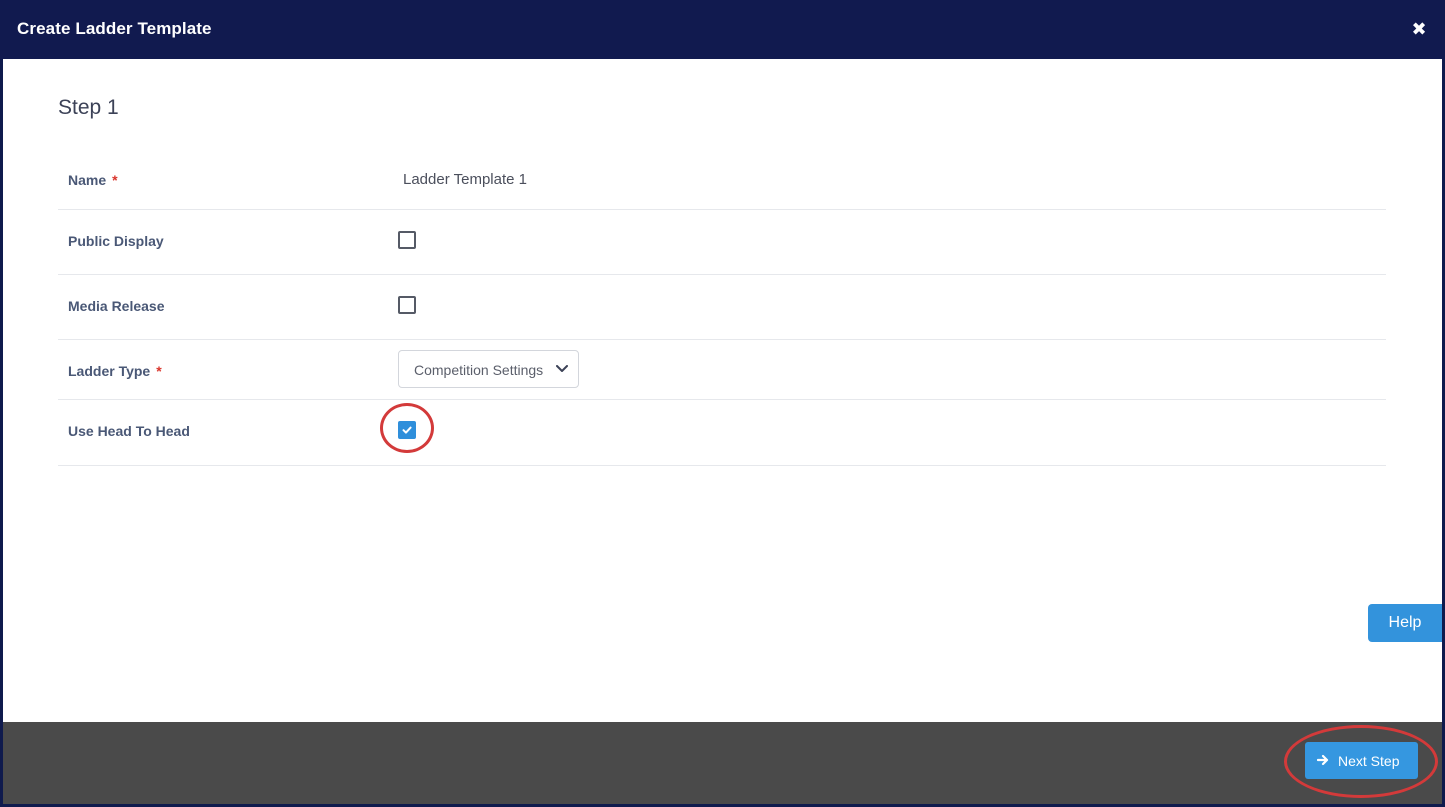 This screenshot has width=1445, height=807. What do you see at coordinates (116, 306) in the screenshot?
I see `media-release-label: Media Release` at bounding box center [116, 306].